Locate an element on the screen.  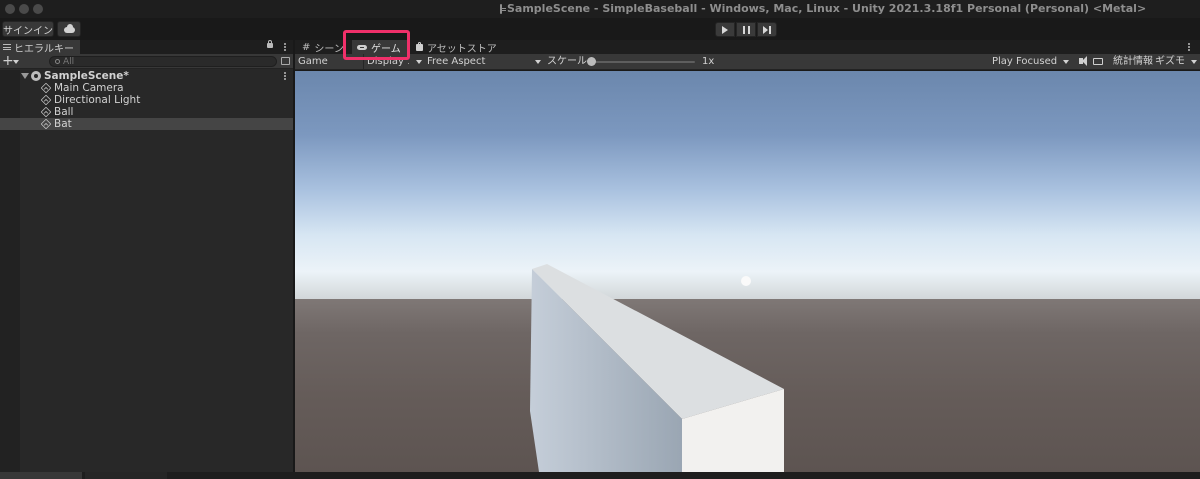
speaker-icon is located at coordinates (1083, 61).